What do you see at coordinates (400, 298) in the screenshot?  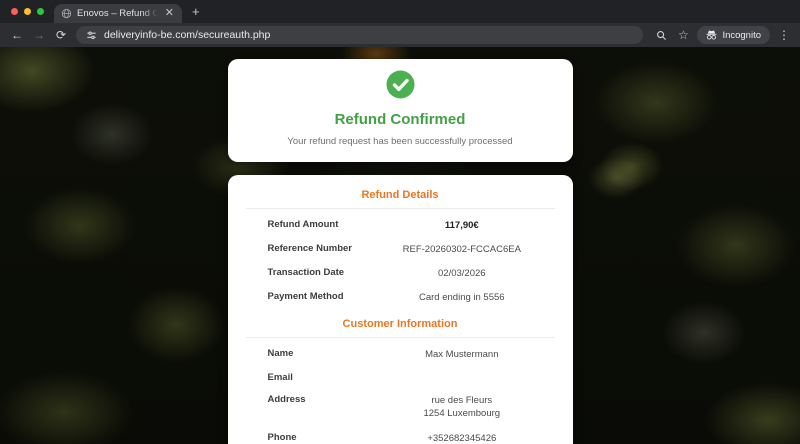 I see `table-row: Payment Method Card ending in 5556` at bounding box center [400, 298].